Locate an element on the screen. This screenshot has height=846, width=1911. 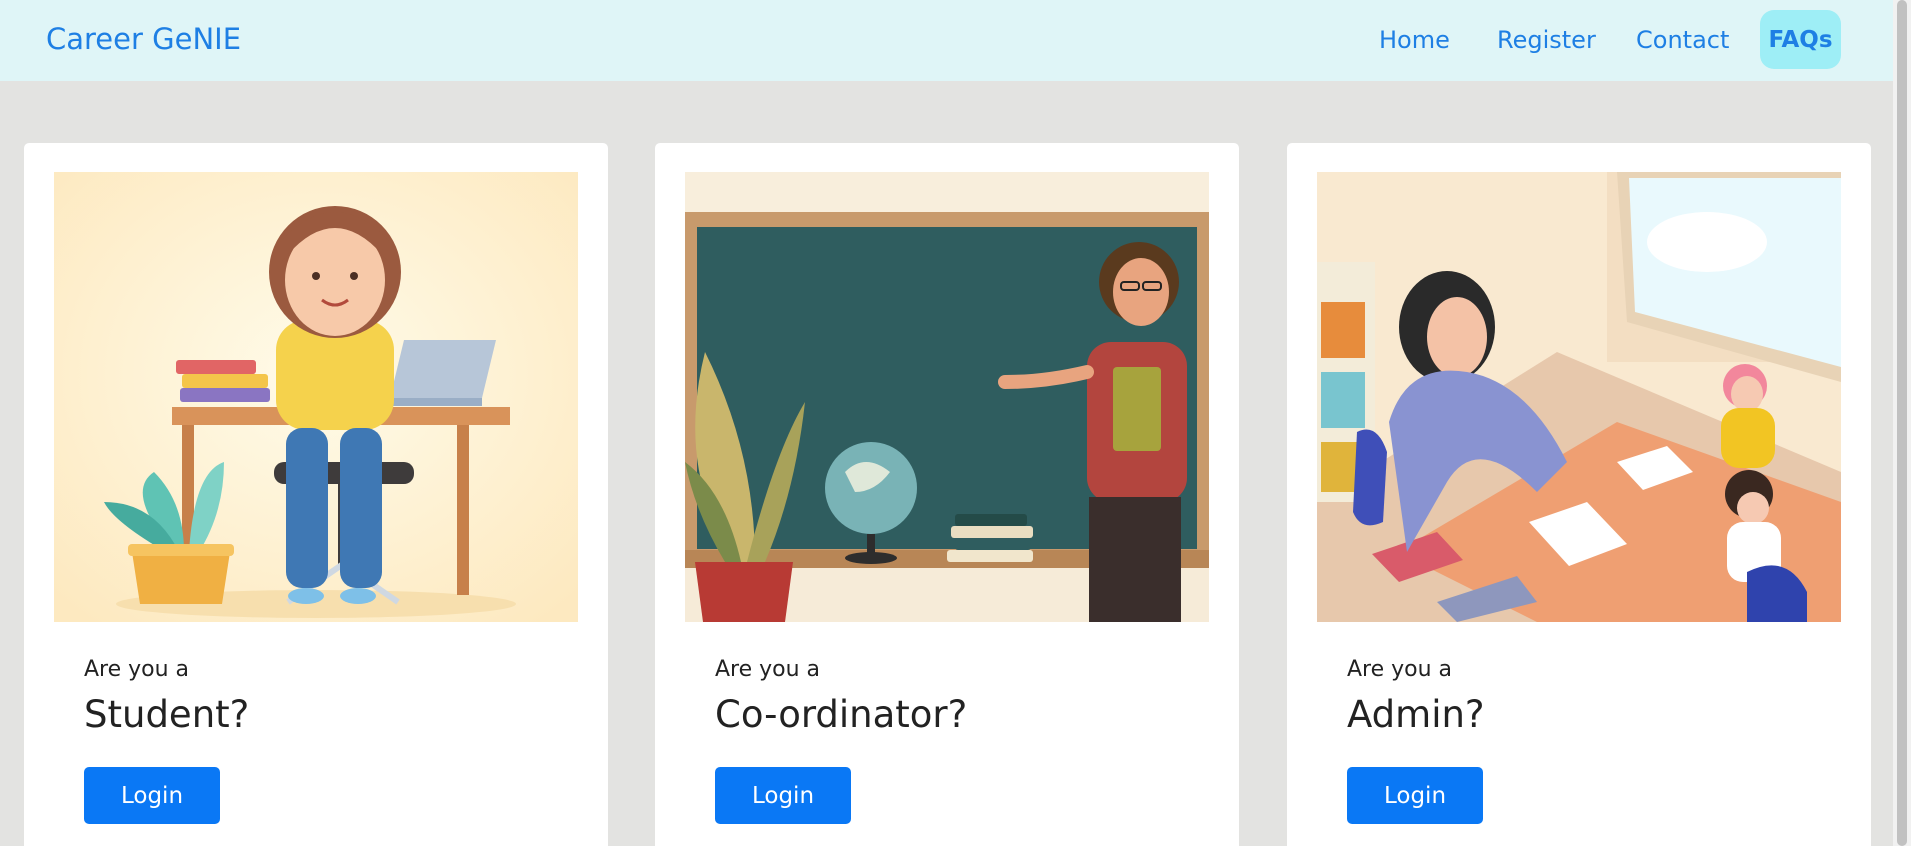
student-role-title: Student? is located at coordinates (167, 714).